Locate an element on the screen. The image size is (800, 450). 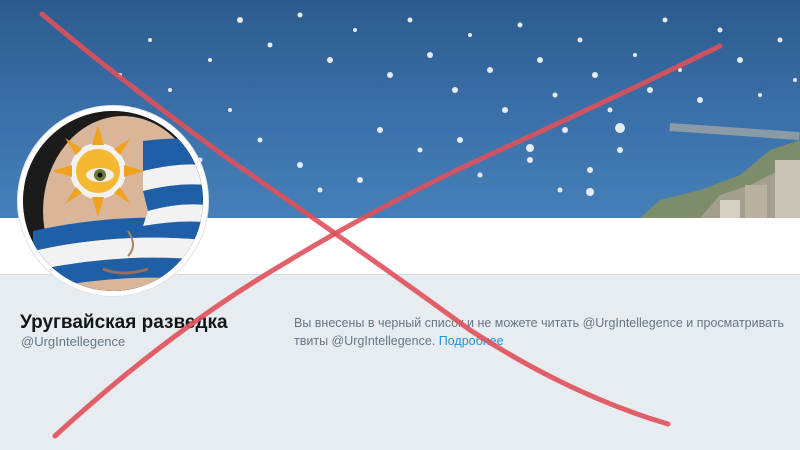
avatar is located at coordinates (113, 201).